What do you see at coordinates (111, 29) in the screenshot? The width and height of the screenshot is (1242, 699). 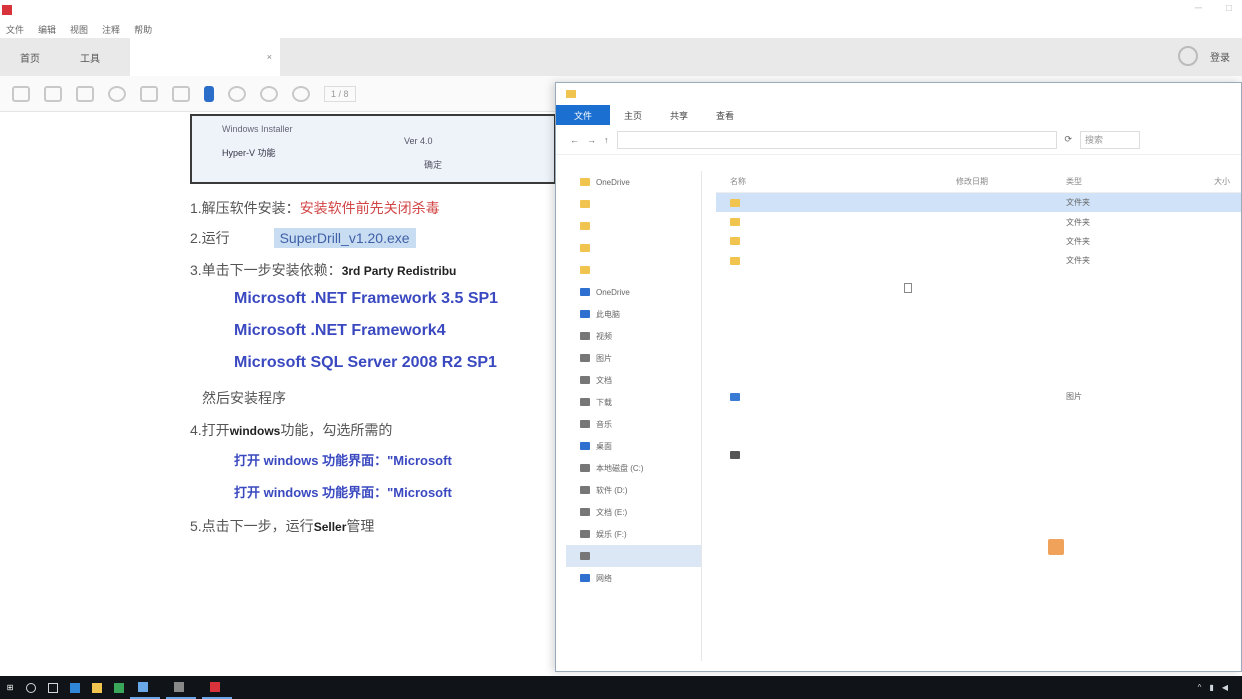 I see `menu-annotate: 注释` at bounding box center [111, 29].